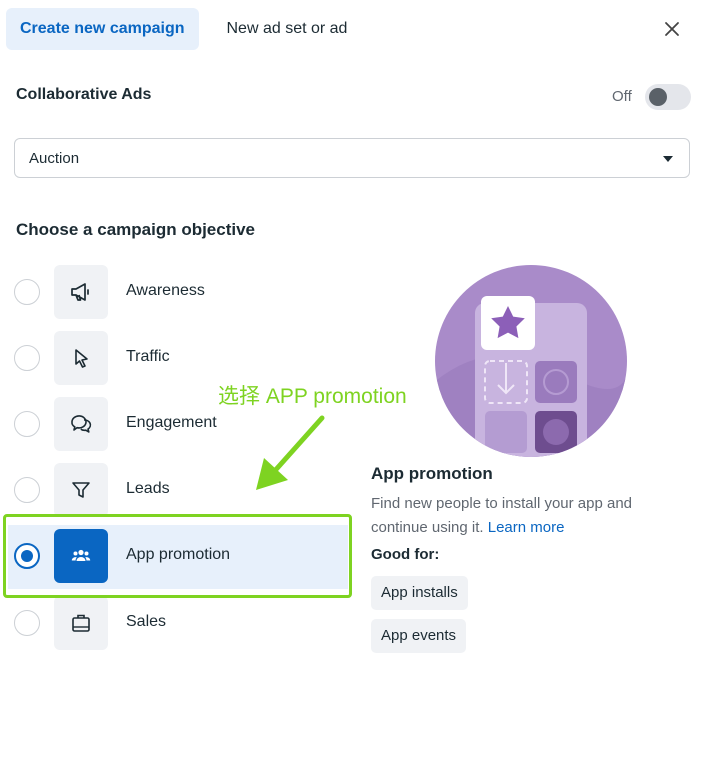 This screenshot has height=764, width=705. Describe the element at coordinates (672, 29) in the screenshot. I see `close-icon` at that location.